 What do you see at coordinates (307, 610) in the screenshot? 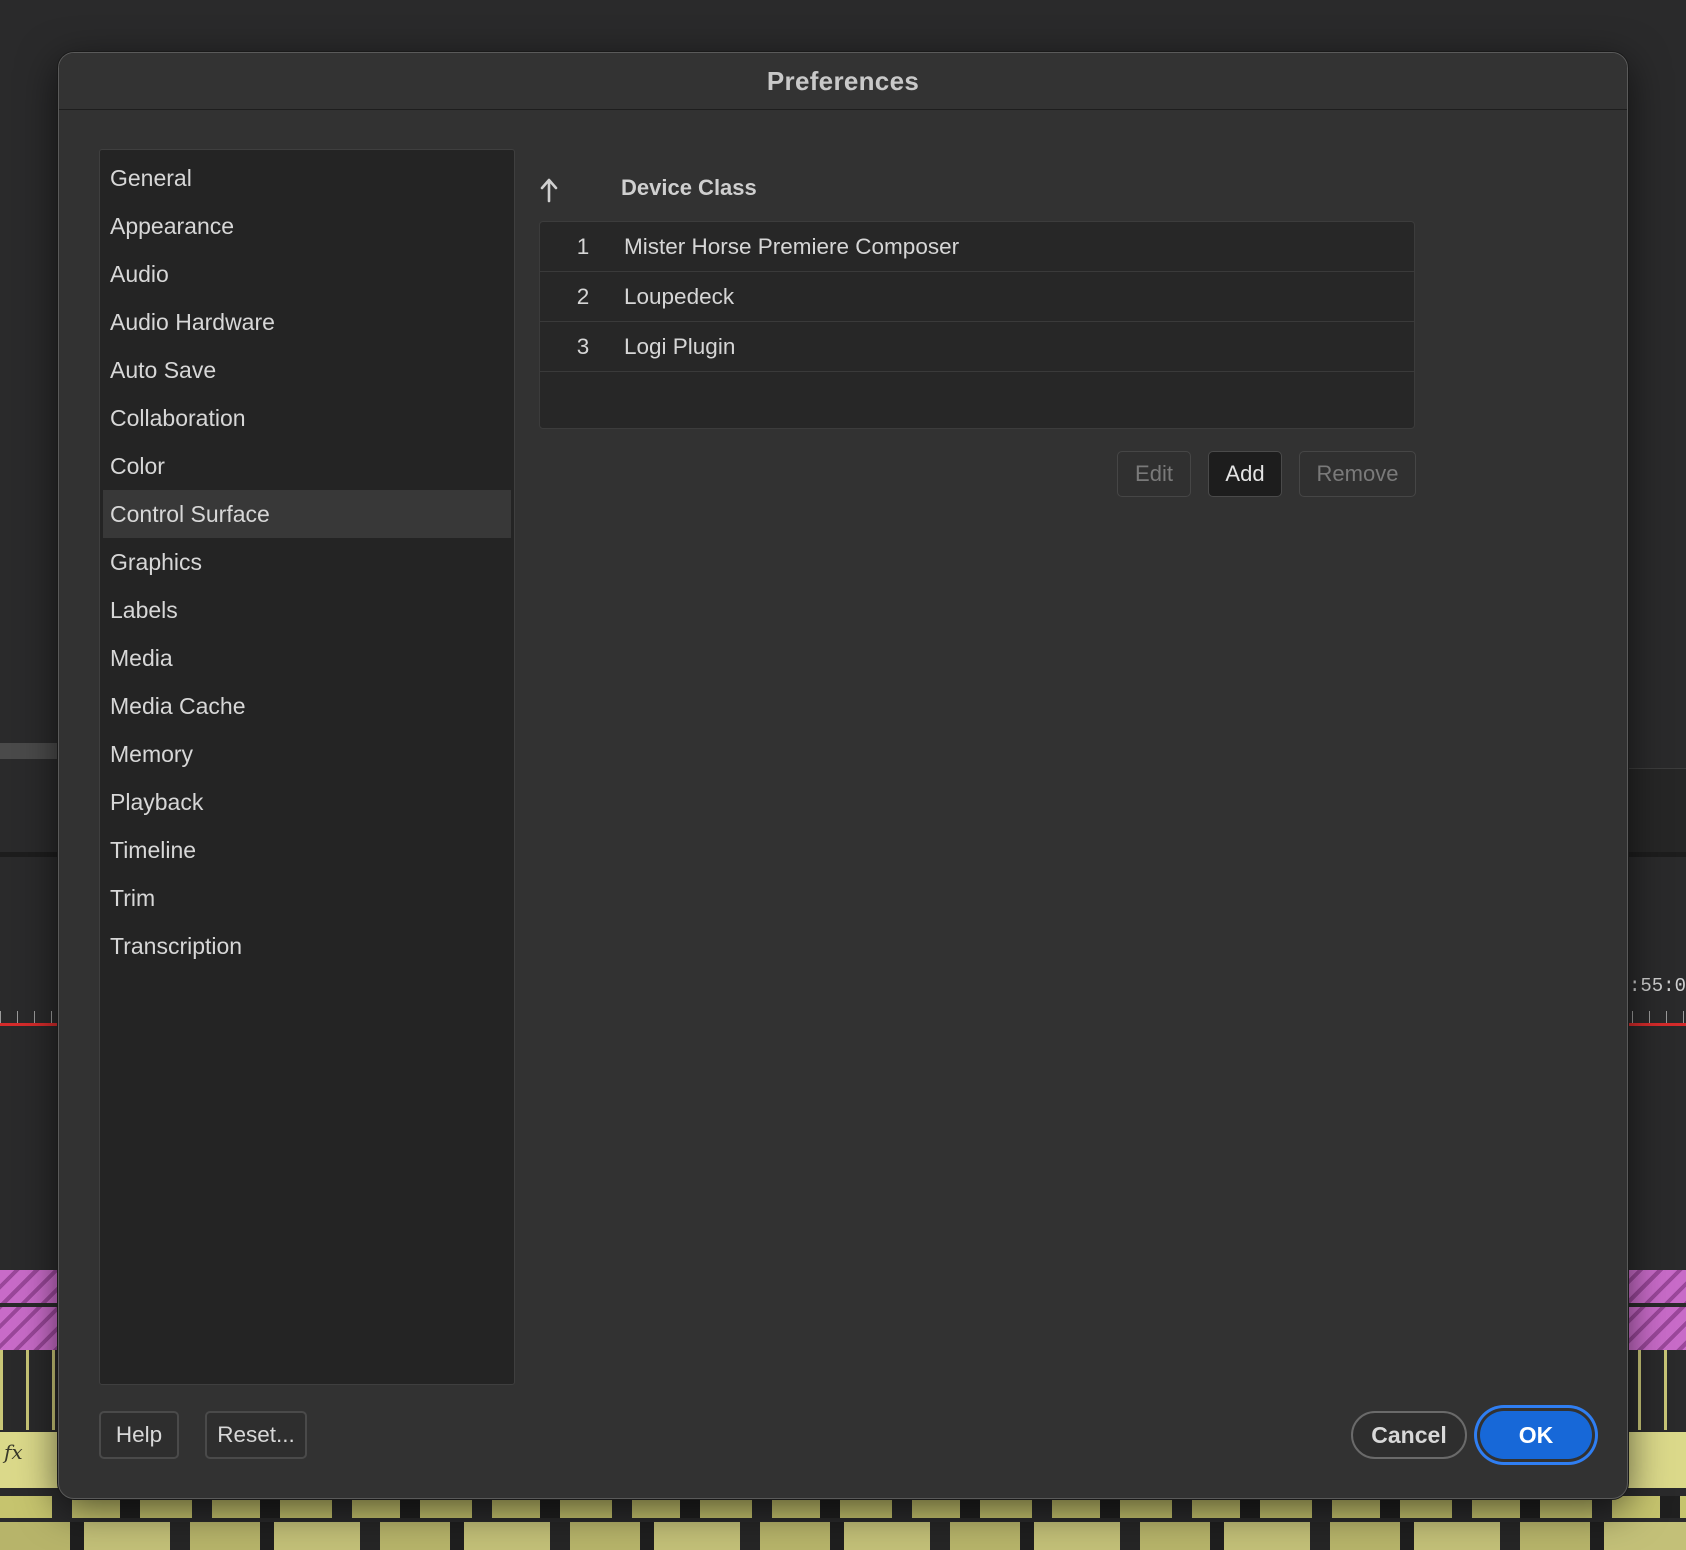
I see `sidebar-item-labels: Labels` at bounding box center [307, 610].